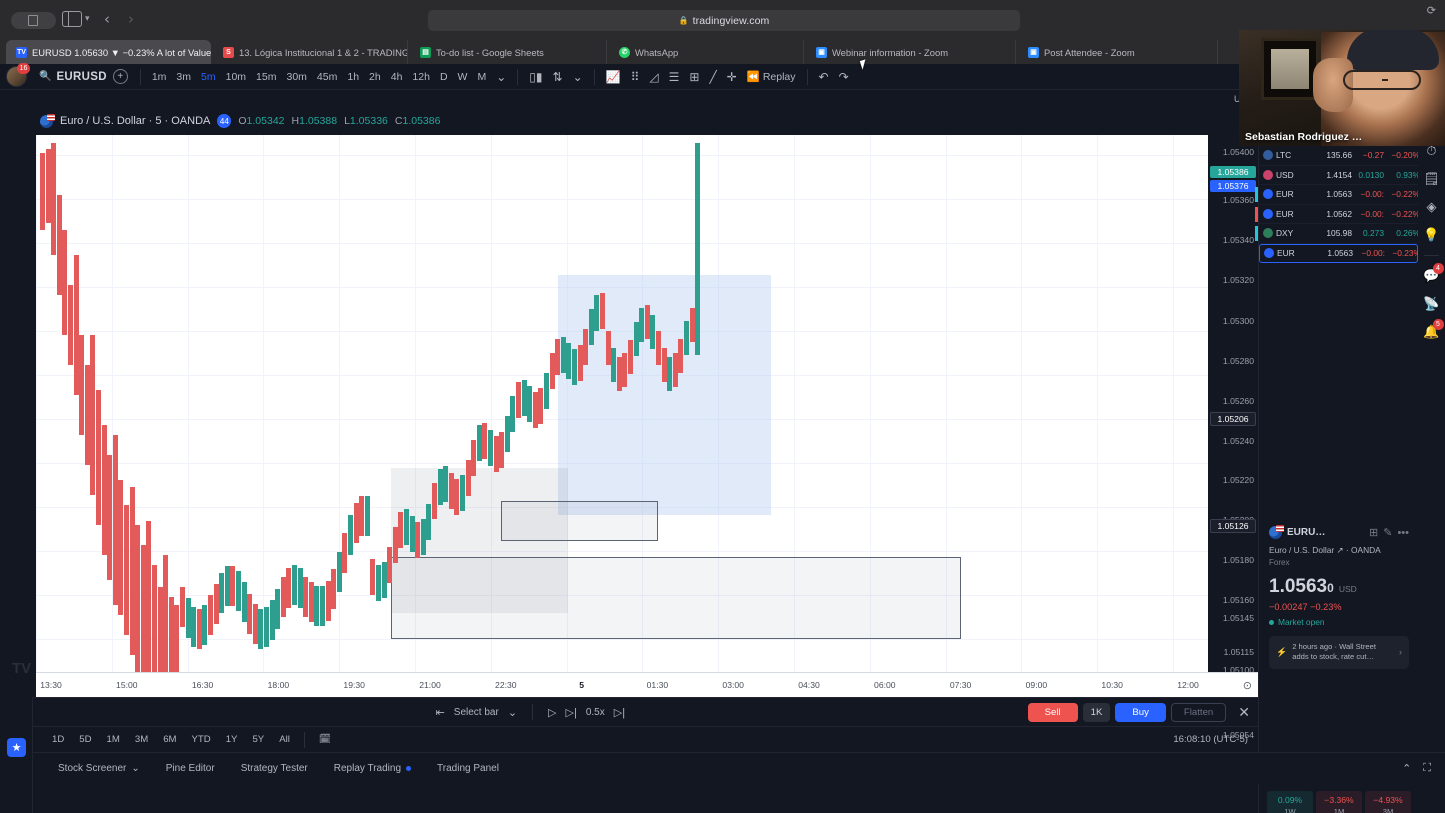 The width and height of the screenshot is (1445, 813). What do you see at coordinates (190, 768) in the screenshot?
I see `tab-pine-editor: Pine Editor` at bounding box center [190, 768].